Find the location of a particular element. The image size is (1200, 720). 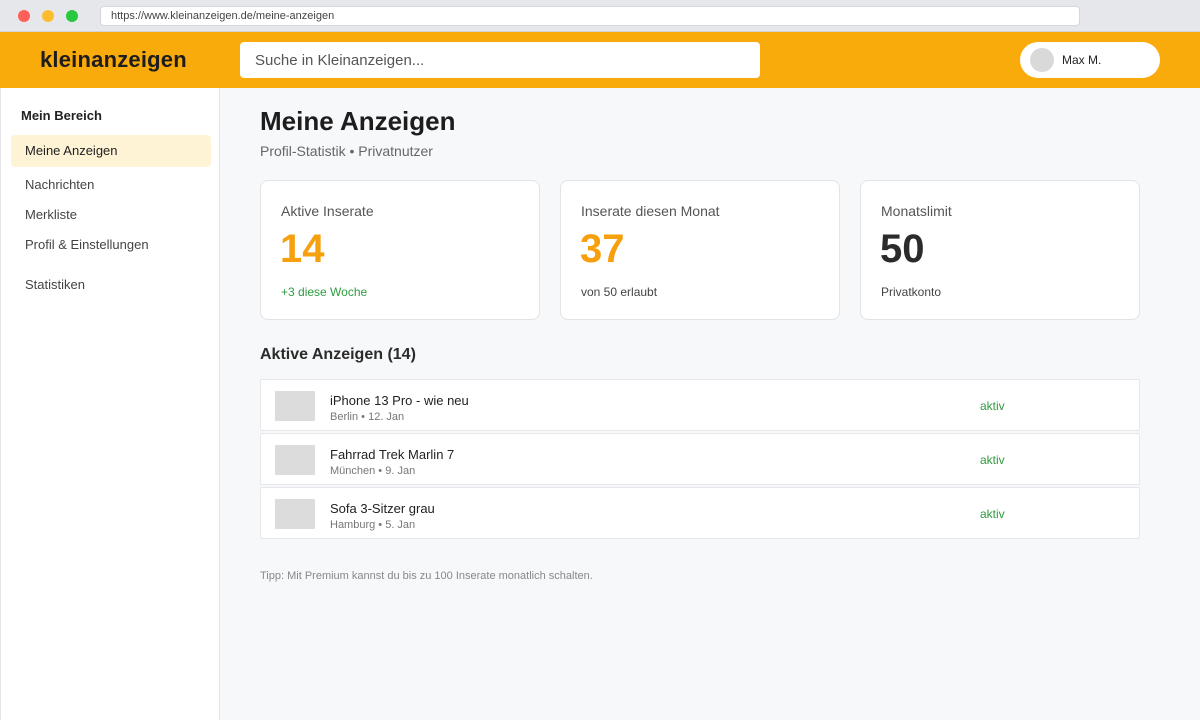

stat-card-note: von 50 erlaubt is located at coordinates (619, 292).